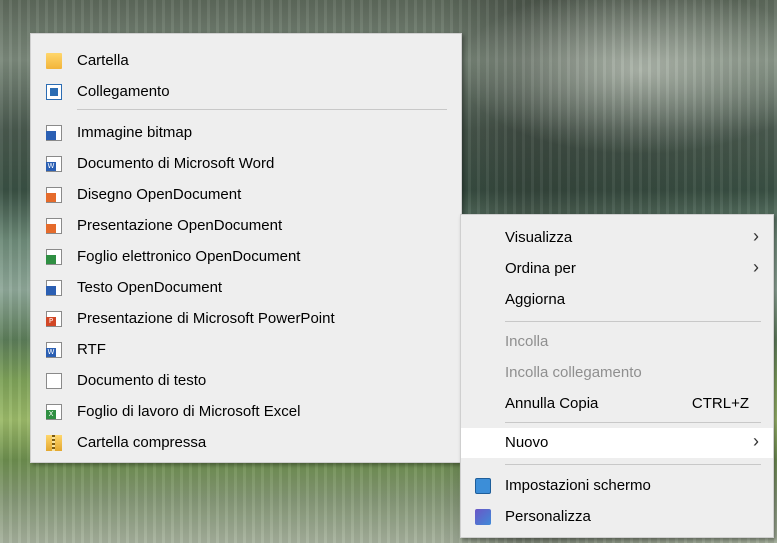 Image resolution: width=777 pixels, height=543 pixels. What do you see at coordinates (54, 226) in the screenshot?
I see `opendocument-presentation-icon` at bounding box center [54, 226].